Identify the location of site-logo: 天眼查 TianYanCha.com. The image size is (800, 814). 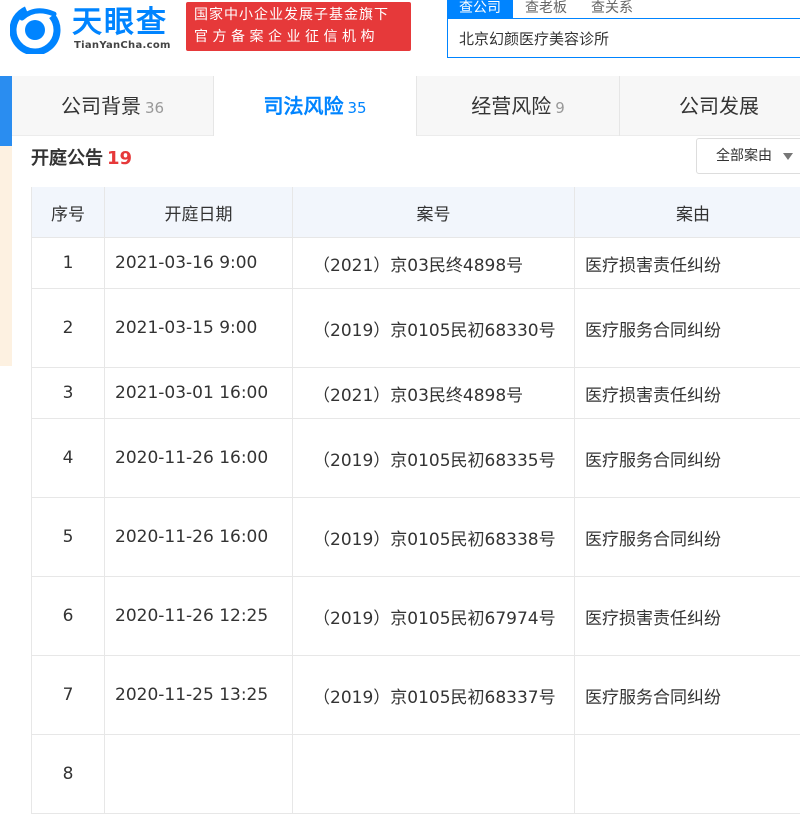
(95, 29).